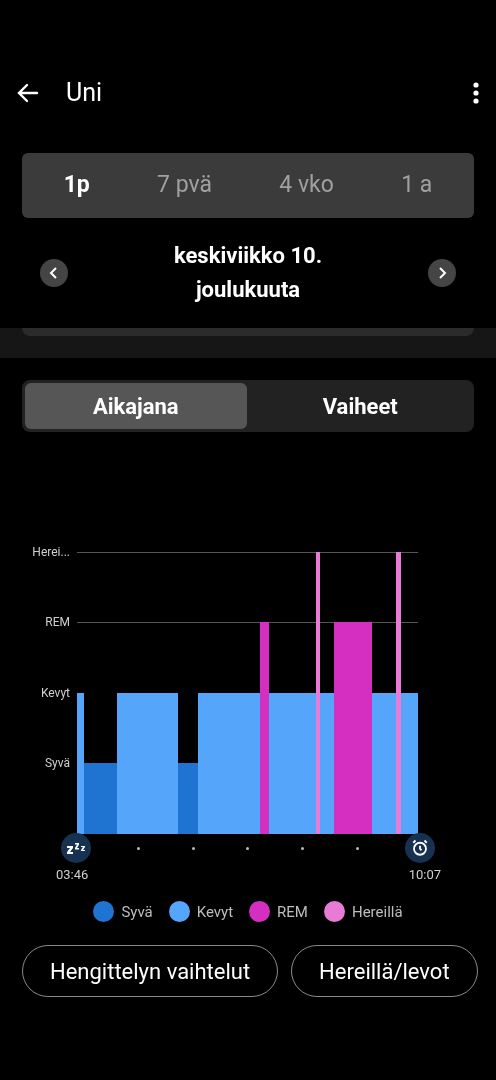 Image resolution: width=496 pixels, height=1080 pixels. I want to click on legend-label: Syvä, so click(137, 912).